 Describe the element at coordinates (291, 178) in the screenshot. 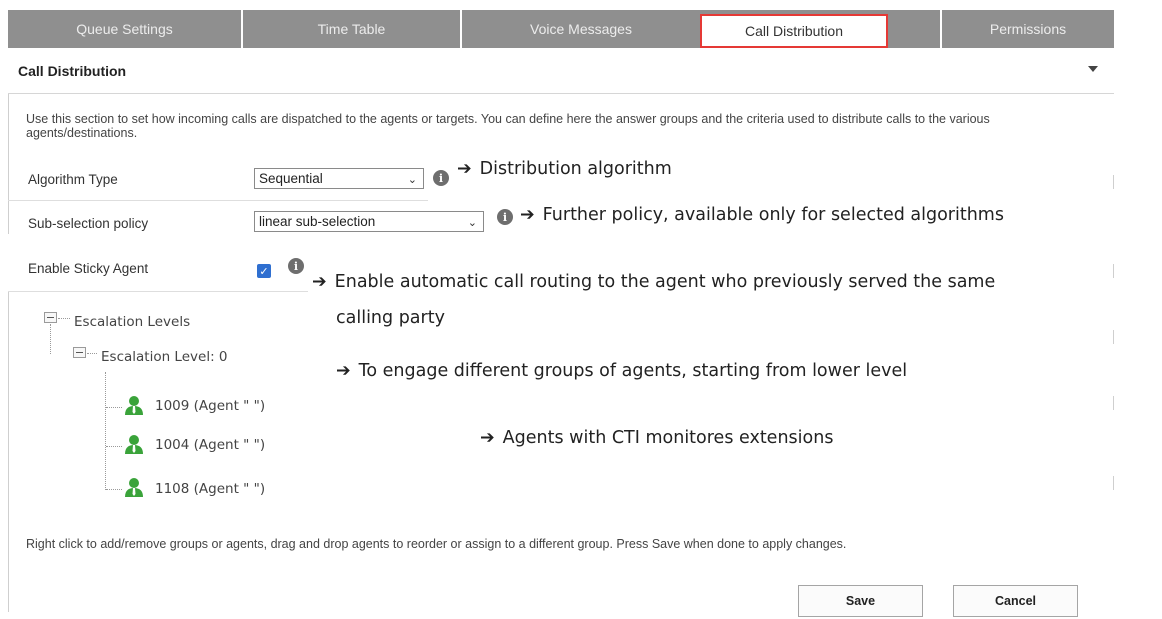

I see `algorithm-type-value: Sequential` at that location.